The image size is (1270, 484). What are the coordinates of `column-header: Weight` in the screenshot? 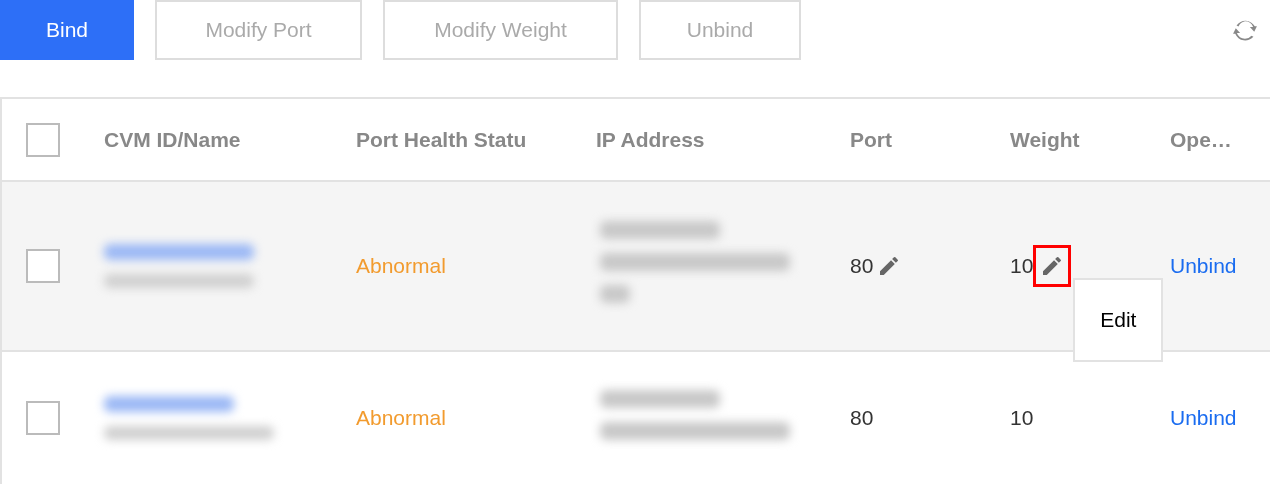 It's located at (1045, 139).